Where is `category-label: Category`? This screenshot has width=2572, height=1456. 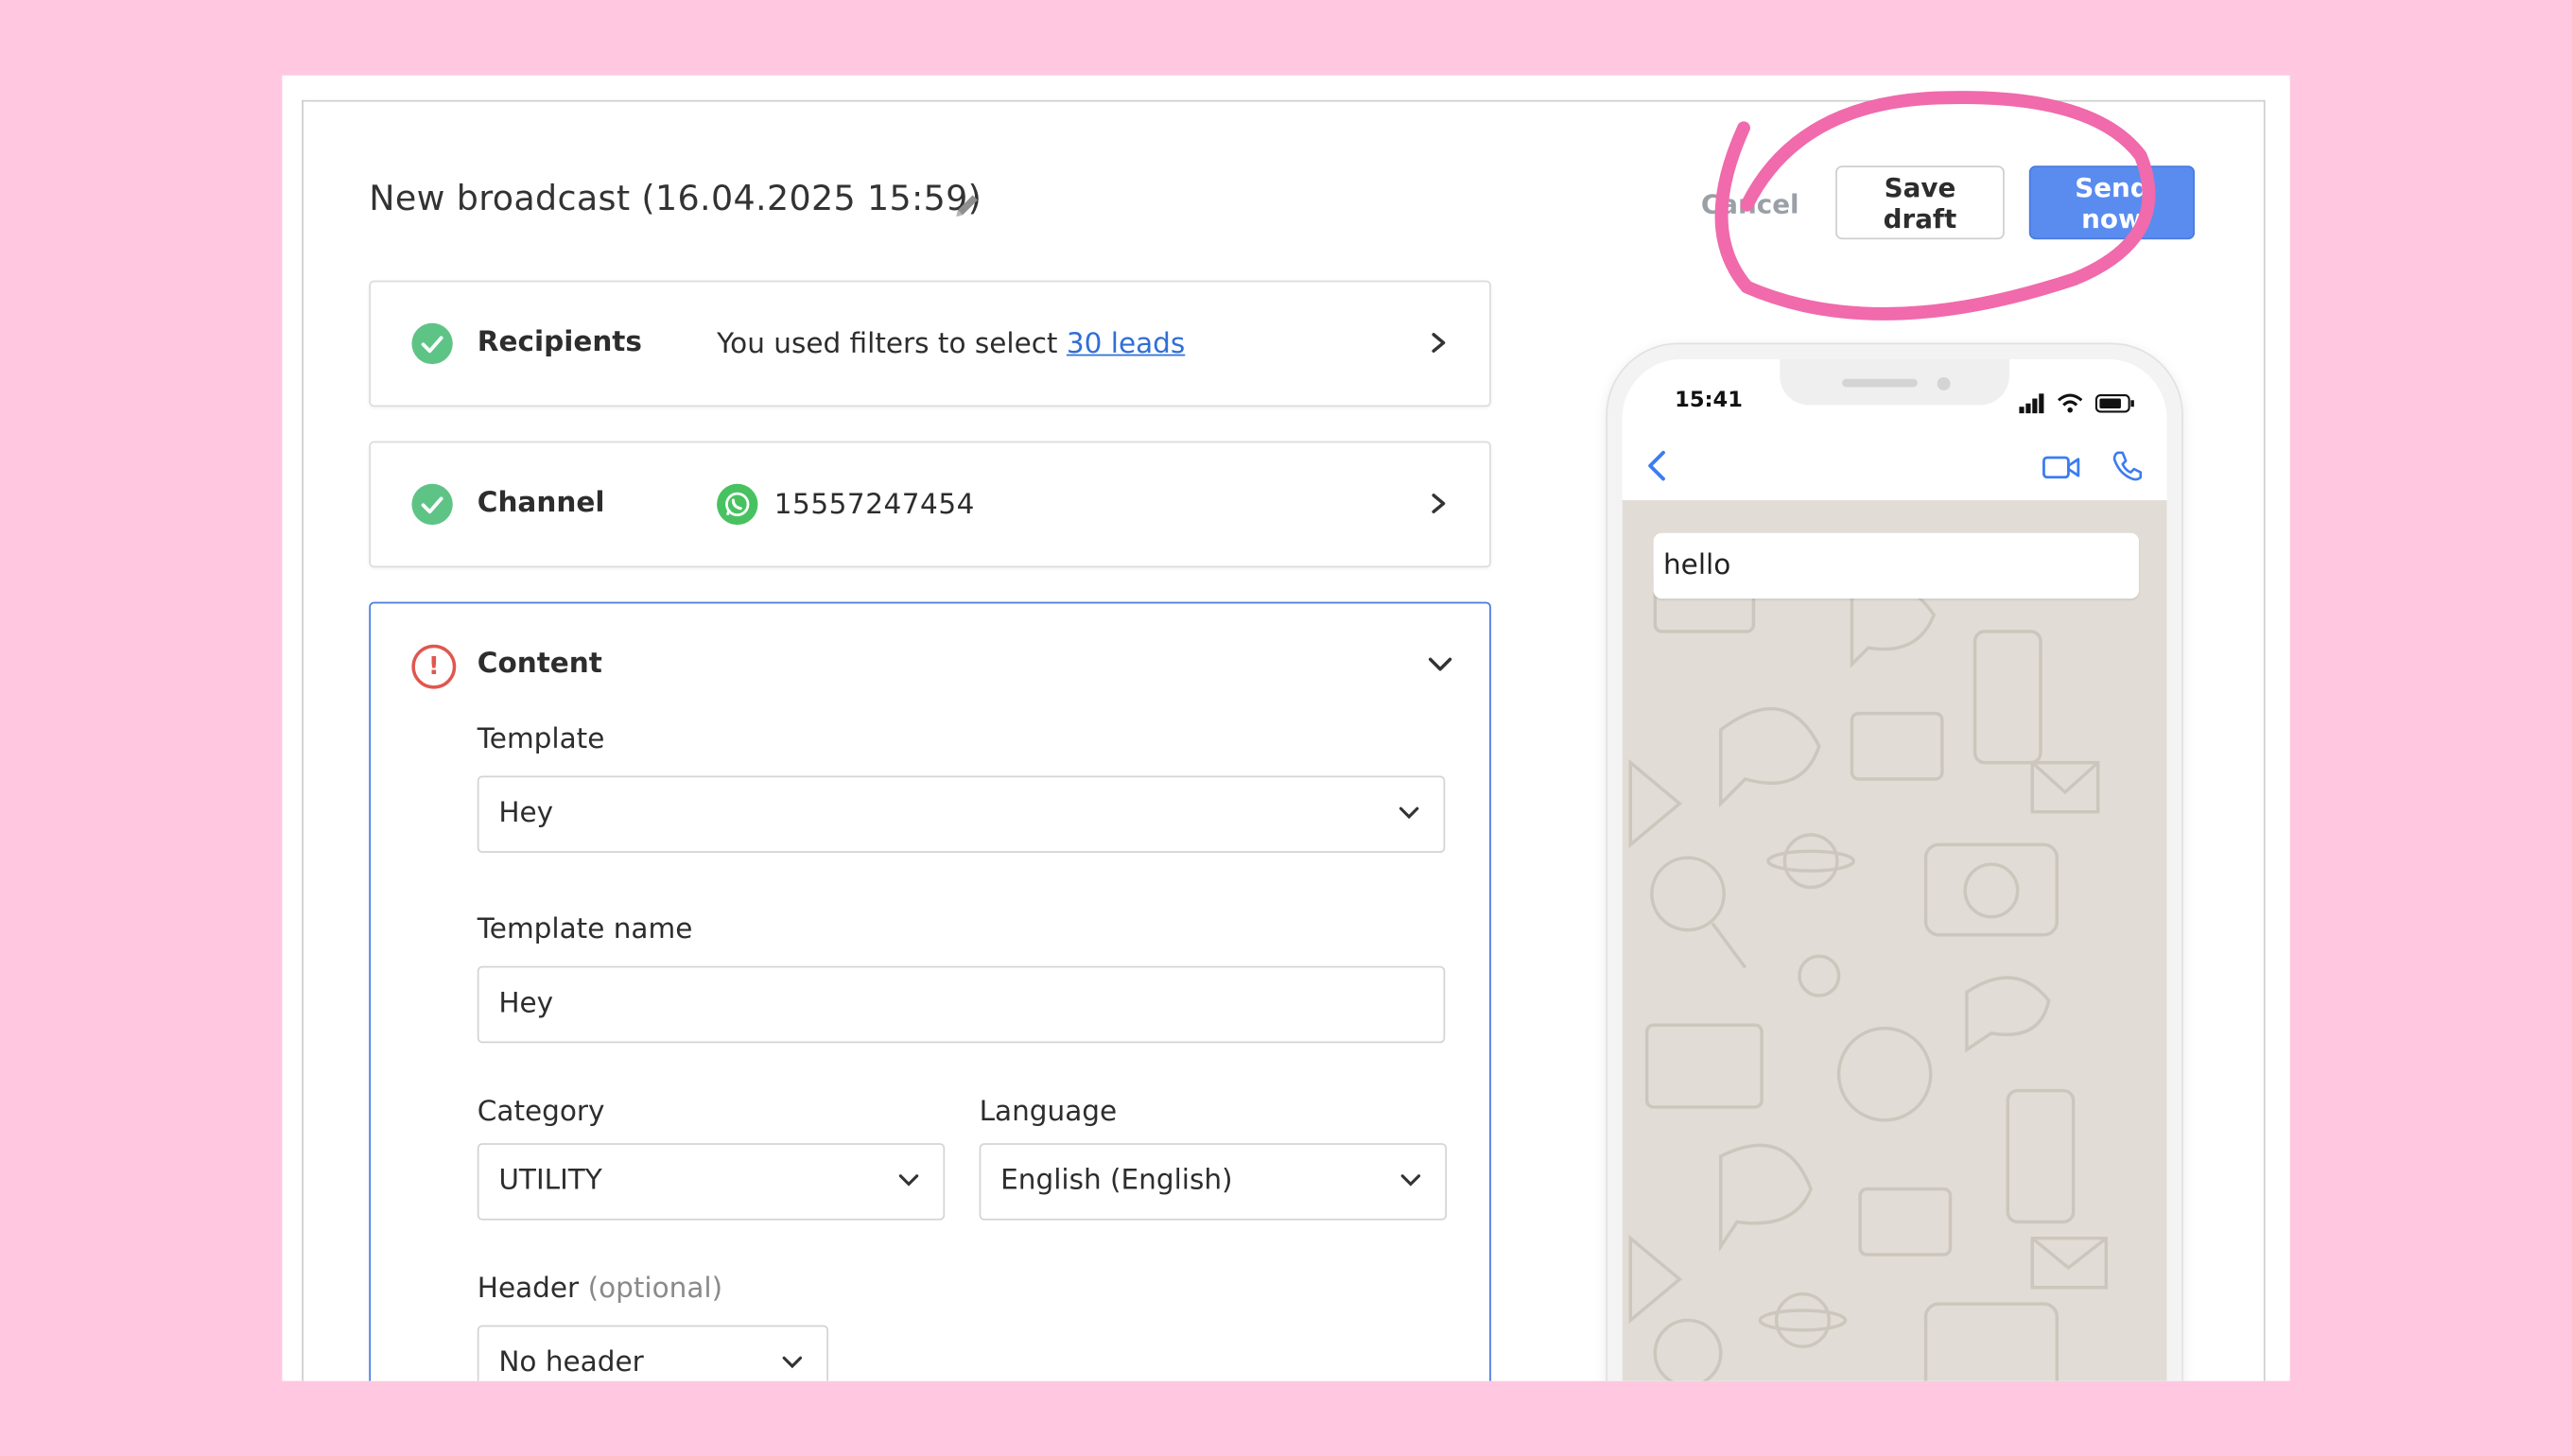
category-label: Category is located at coordinates (541, 1112).